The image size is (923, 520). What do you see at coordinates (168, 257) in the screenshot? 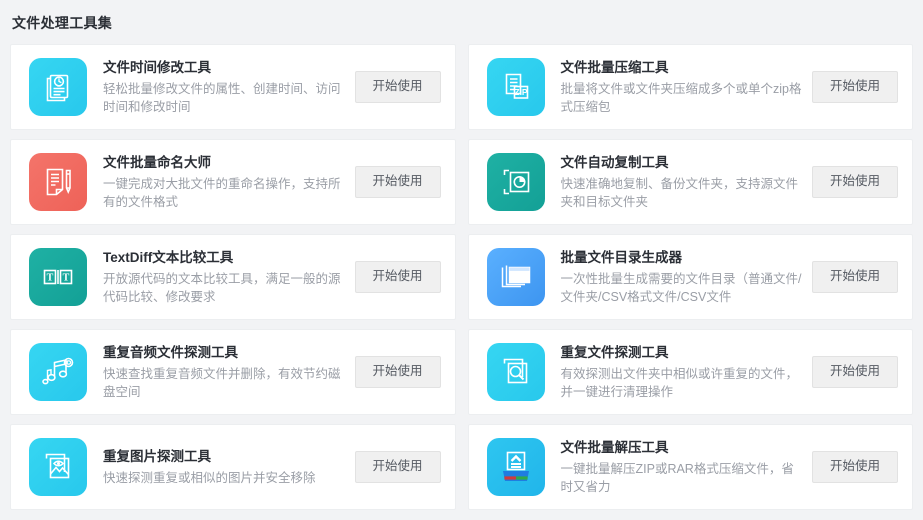
I see `card-title: TextDiff文本比较工具` at bounding box center [168, 257].